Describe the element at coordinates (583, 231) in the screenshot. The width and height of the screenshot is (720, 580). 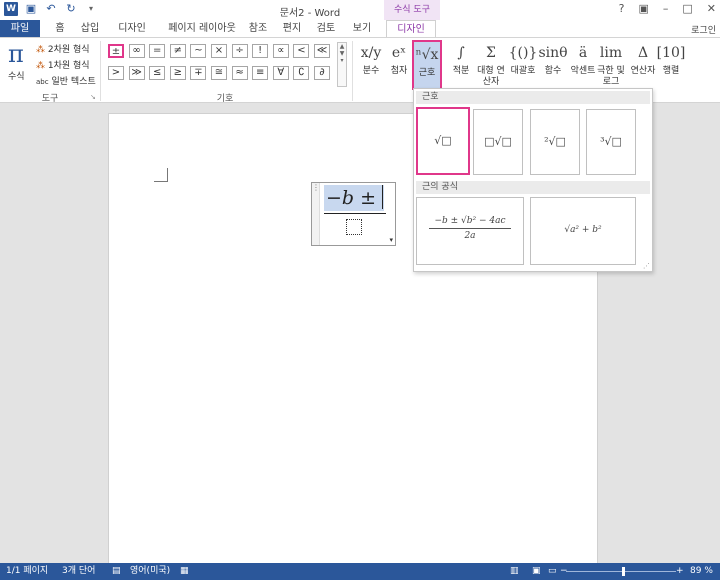
I see `pythagorean-tile: √a² + b²` at that location.